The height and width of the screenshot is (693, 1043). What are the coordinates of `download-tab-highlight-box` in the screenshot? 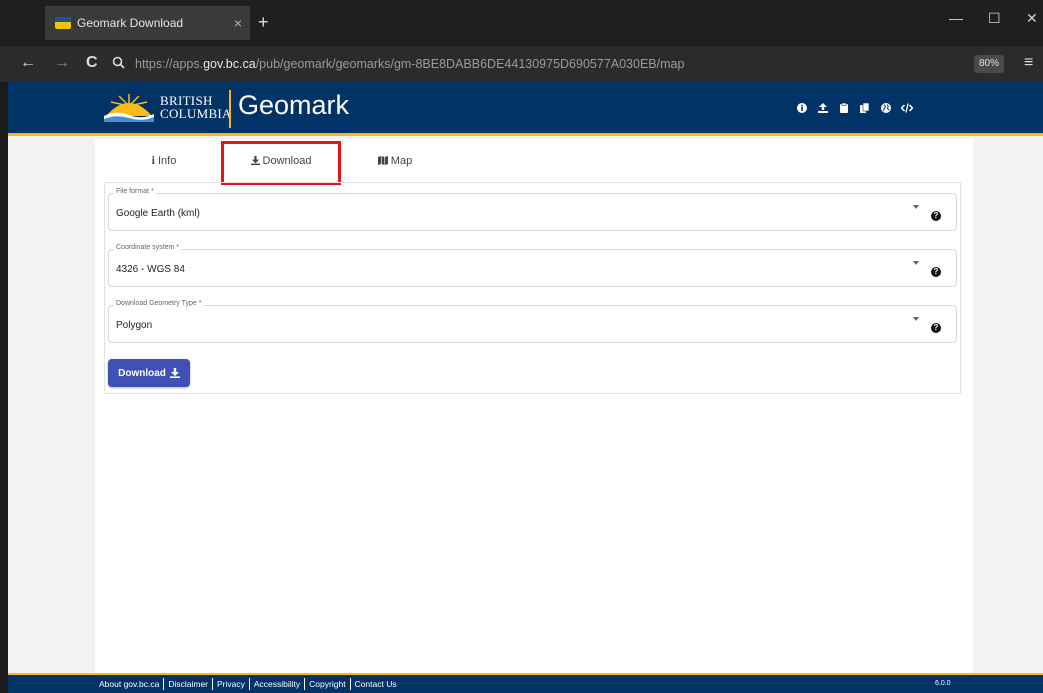 It's located at (281, 163).